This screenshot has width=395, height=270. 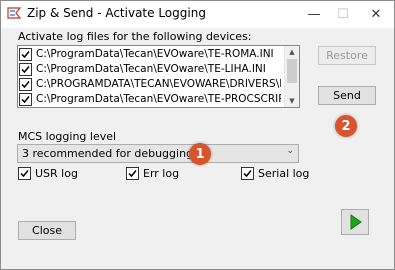 What do you see at coordinates (155, 54) in the screenshot?
I see `device-path: C:\ProgramData\Tecan\EVOware\TE-ROMA.INI` at bounding box center [155, 54].